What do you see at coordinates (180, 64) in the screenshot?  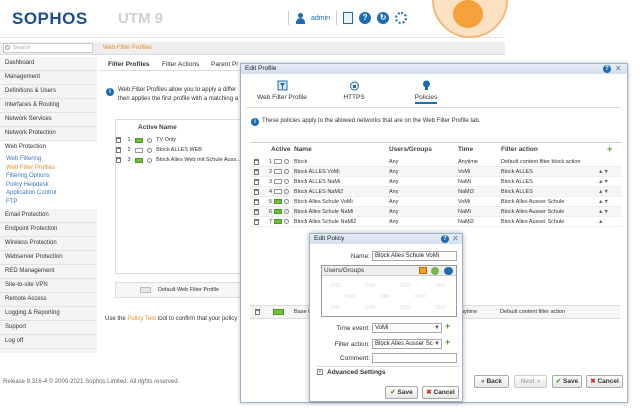 I see `tab-filter-actions: Filter Actions` at bounding box center [180, 64].